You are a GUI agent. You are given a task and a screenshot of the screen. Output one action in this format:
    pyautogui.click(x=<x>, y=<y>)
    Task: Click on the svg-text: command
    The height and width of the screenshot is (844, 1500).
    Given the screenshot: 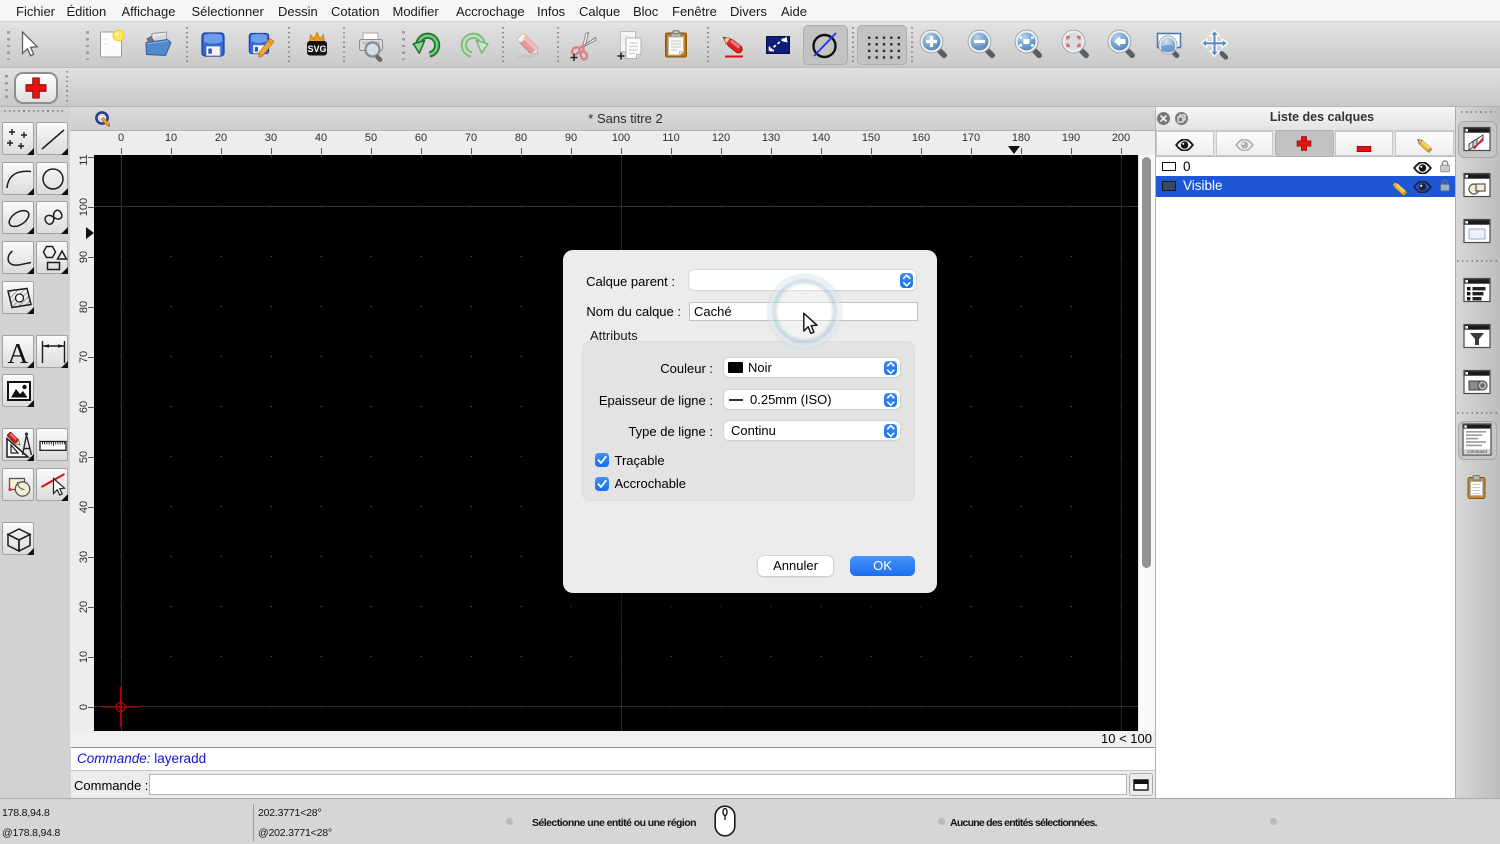 What is the action you would take?
    pyautogui.click(x=1477, y=451)
    